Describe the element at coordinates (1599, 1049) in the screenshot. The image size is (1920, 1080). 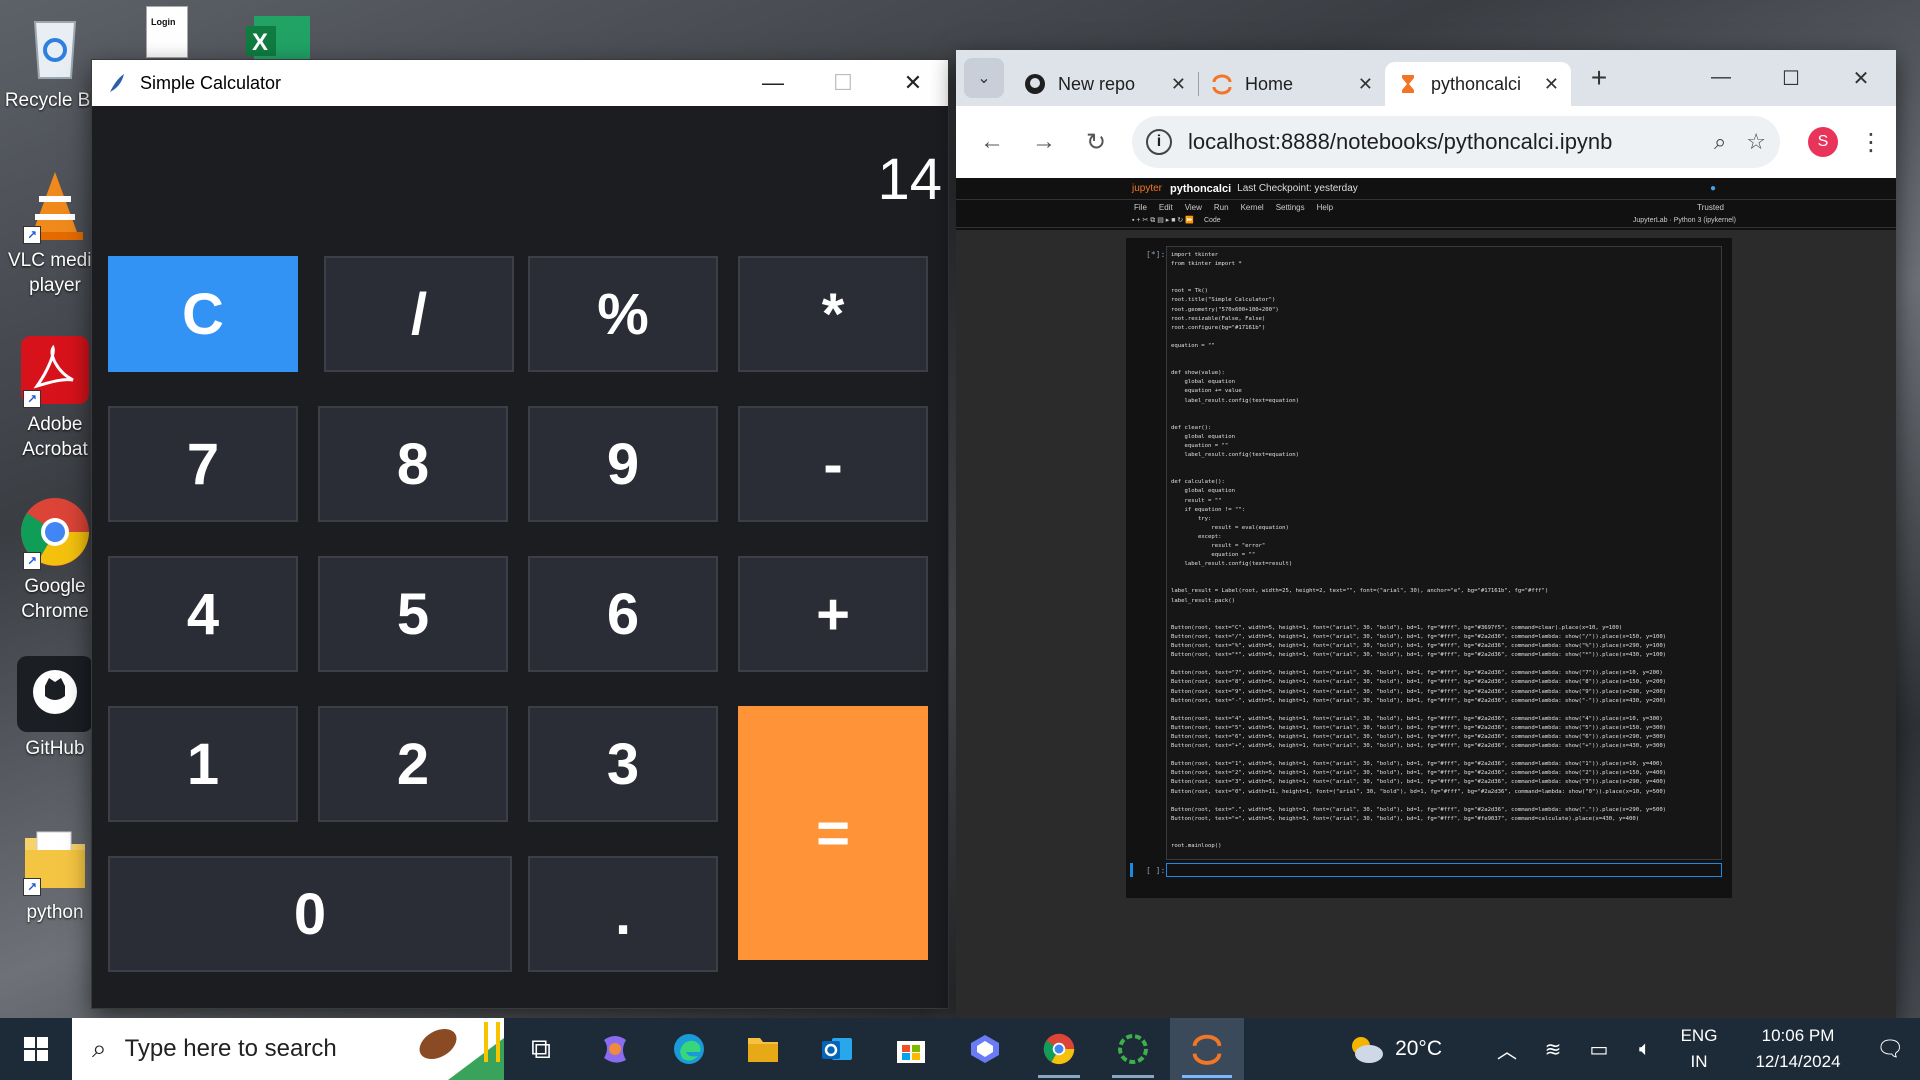
I see `battery-icon: ▭` at that location.